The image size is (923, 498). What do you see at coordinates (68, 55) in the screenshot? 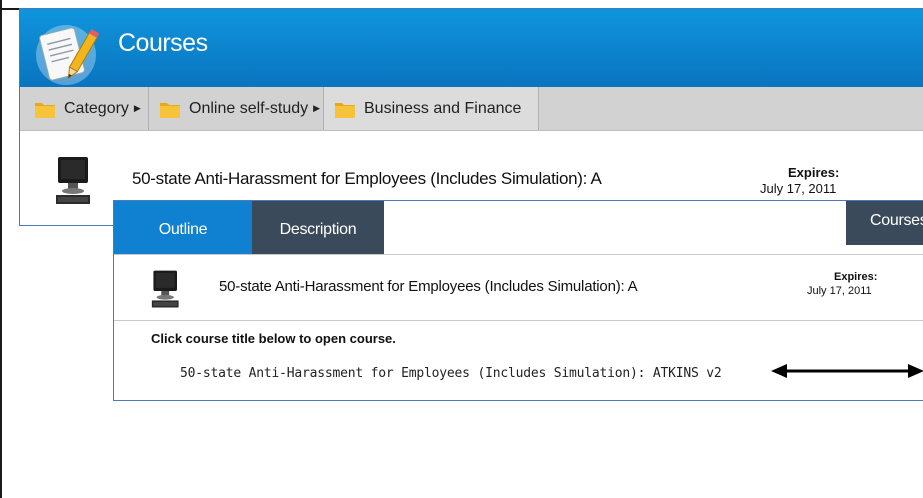
I see `document-pencil-icon` at bounding box center [68, 55].